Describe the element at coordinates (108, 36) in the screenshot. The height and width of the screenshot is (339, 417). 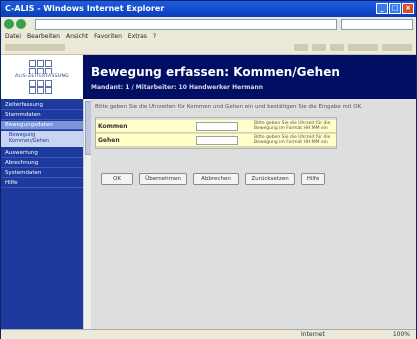
I see `menu-item-favoriten: Favoriten` at that location.